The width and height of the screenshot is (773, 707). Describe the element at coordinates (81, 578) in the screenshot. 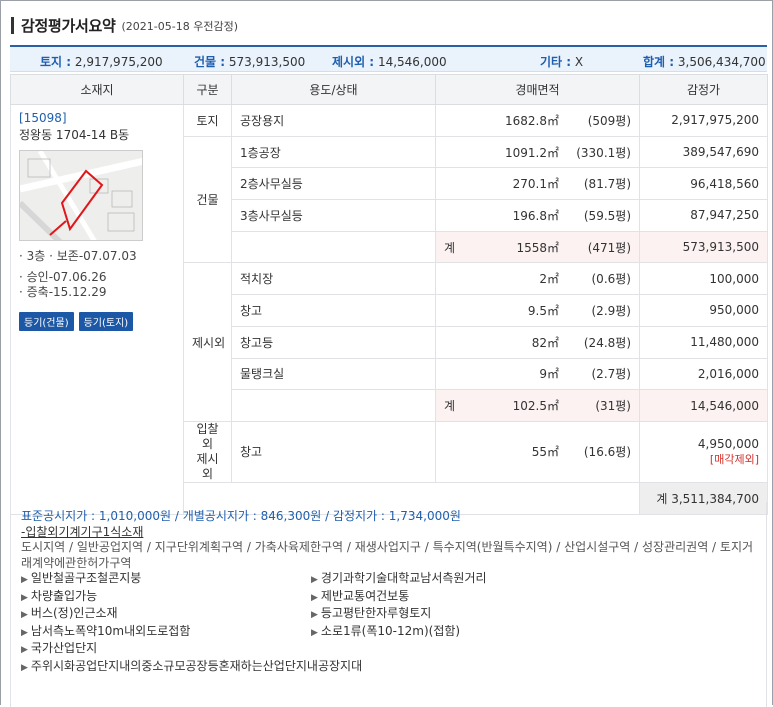

I see `list-item: ▶ 일반철골구조철콘지붕` at that location.